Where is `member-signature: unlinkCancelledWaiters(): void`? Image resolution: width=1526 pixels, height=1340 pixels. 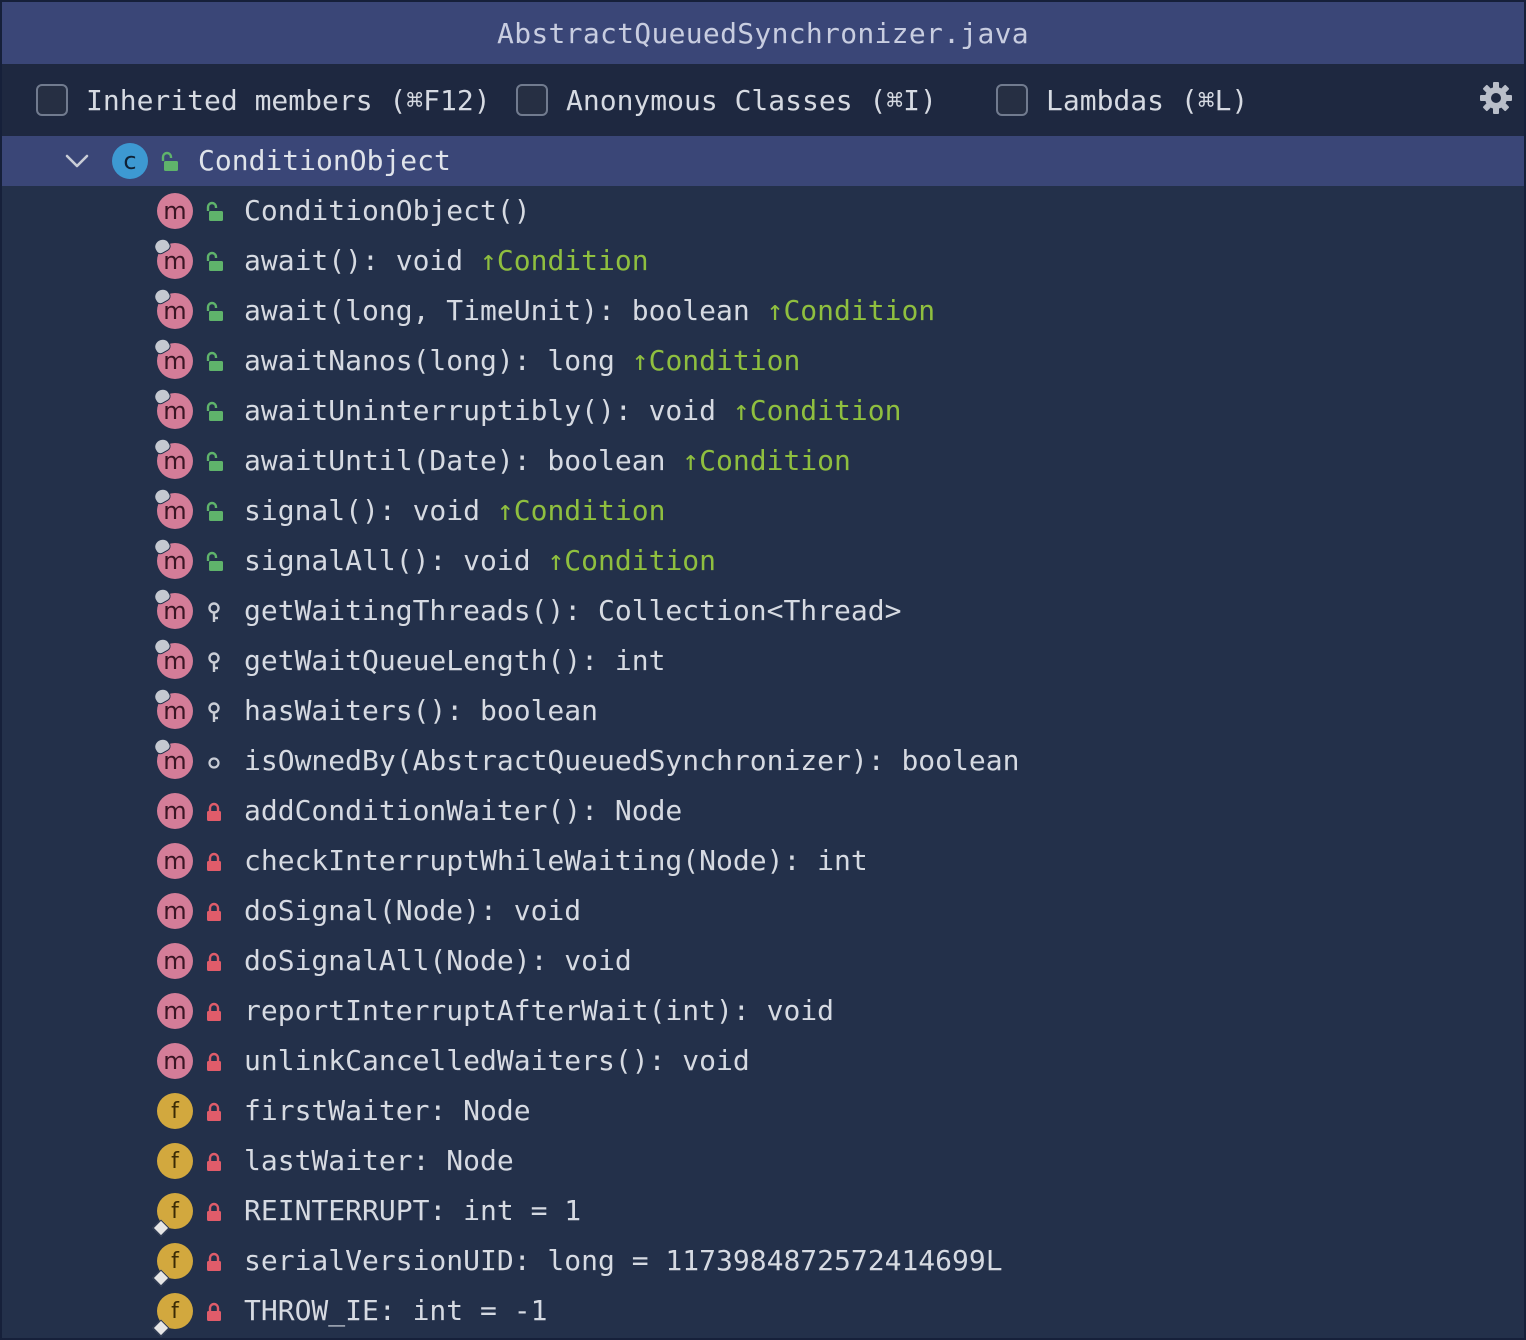 member-signature: unlinkCancelledWaiters(): void is located at coordinates (497, 1060).